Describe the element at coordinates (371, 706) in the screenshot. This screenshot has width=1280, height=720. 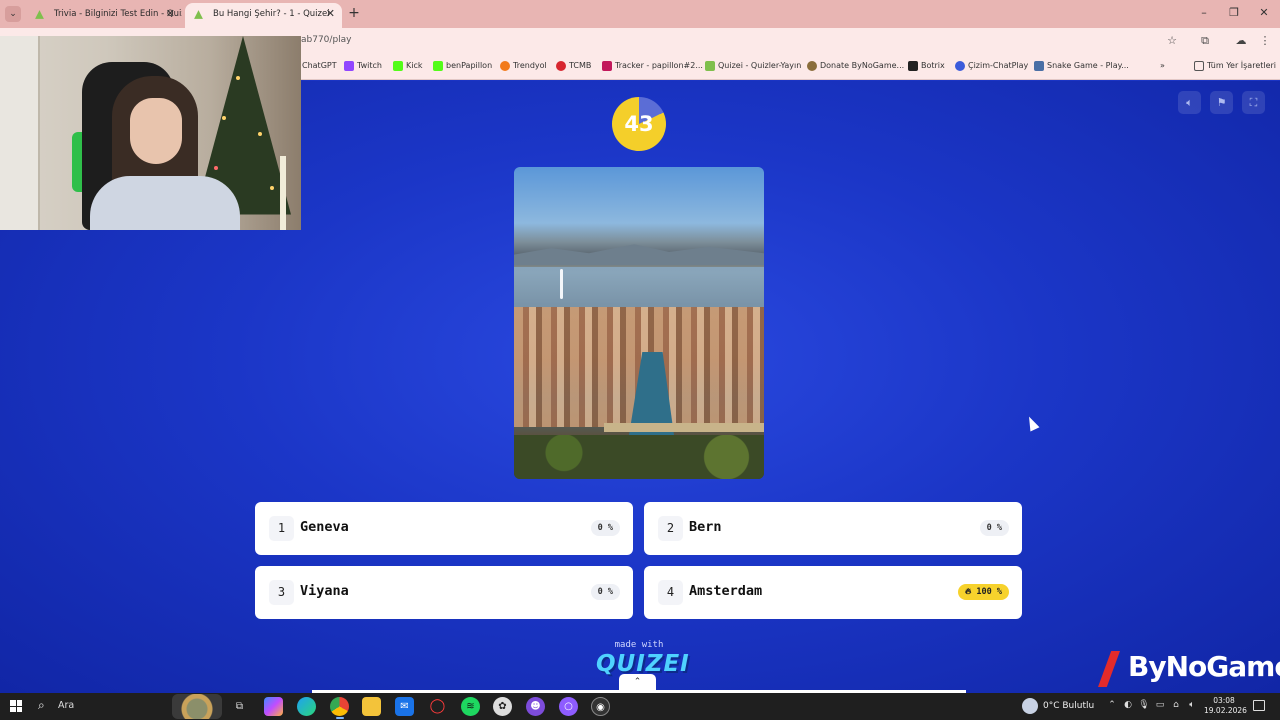
I see `file-explorer-icon` at that location.